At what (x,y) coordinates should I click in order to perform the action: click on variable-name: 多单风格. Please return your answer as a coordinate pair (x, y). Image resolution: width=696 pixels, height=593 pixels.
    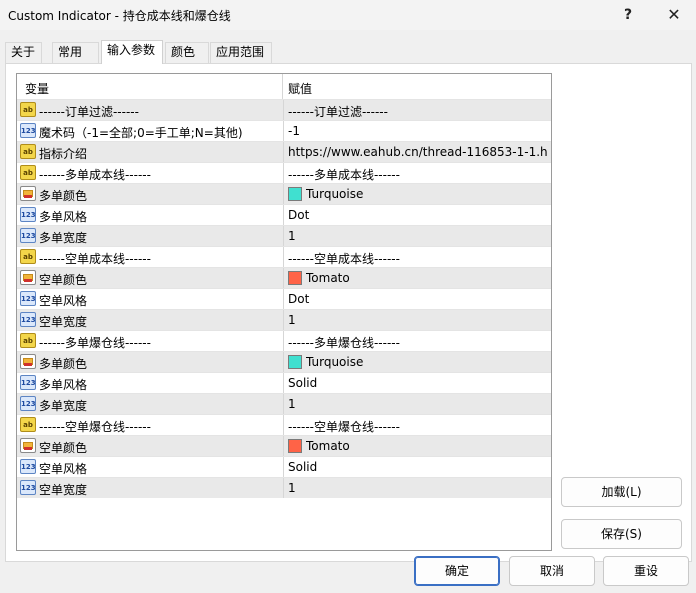
    Looking at the image, I should click on (63, 217).